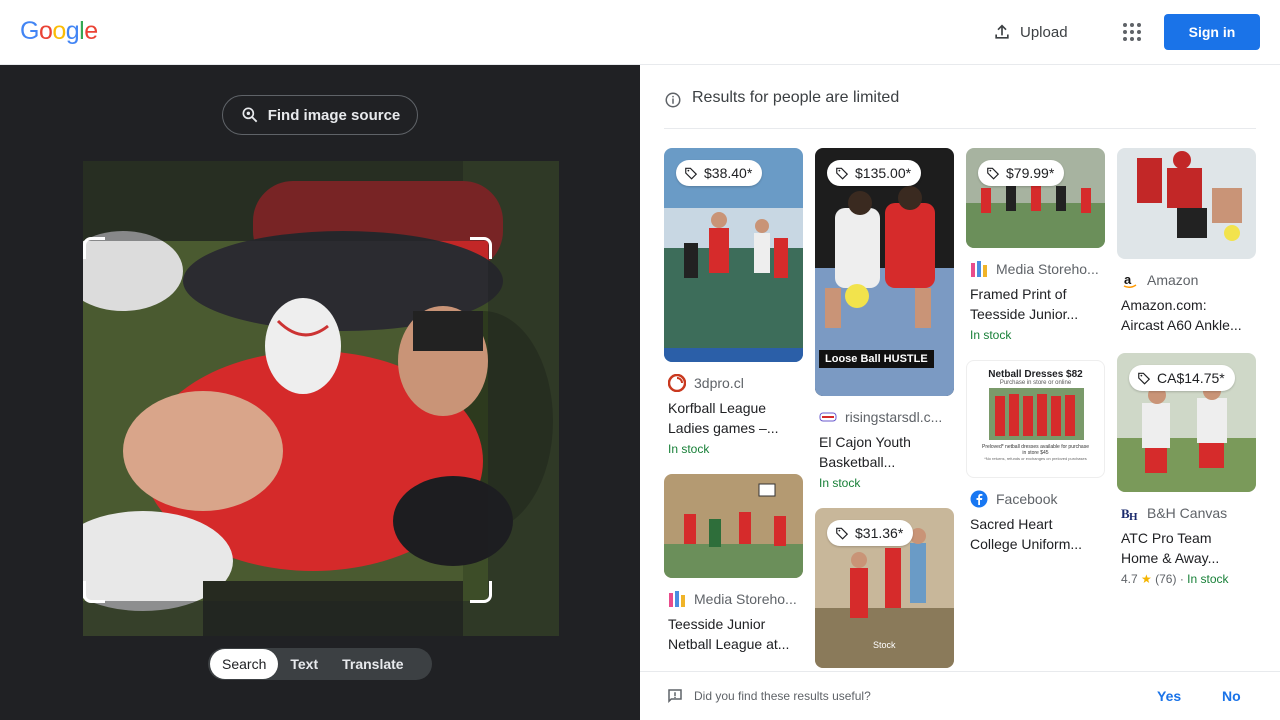  Describe the element at coordinates (1002, 31) in the screenshot. I see `upload-icon` at that location.